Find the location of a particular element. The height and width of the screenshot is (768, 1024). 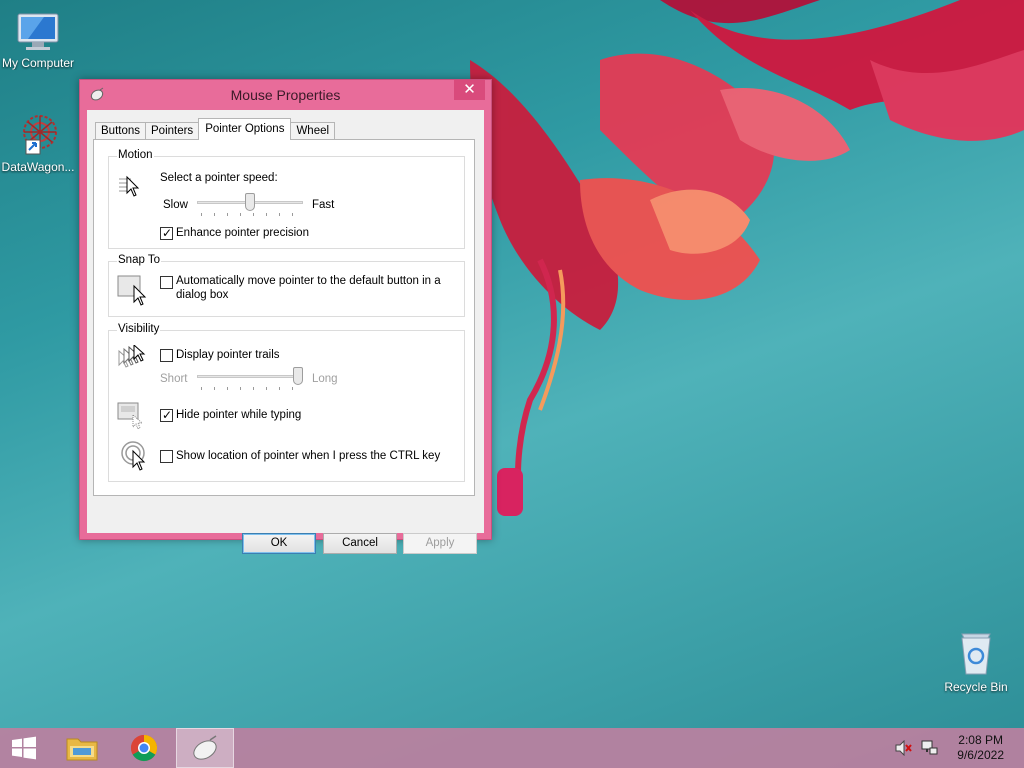

desktop-icon-my-computer: My Computer is located at coordinates (38, 39).